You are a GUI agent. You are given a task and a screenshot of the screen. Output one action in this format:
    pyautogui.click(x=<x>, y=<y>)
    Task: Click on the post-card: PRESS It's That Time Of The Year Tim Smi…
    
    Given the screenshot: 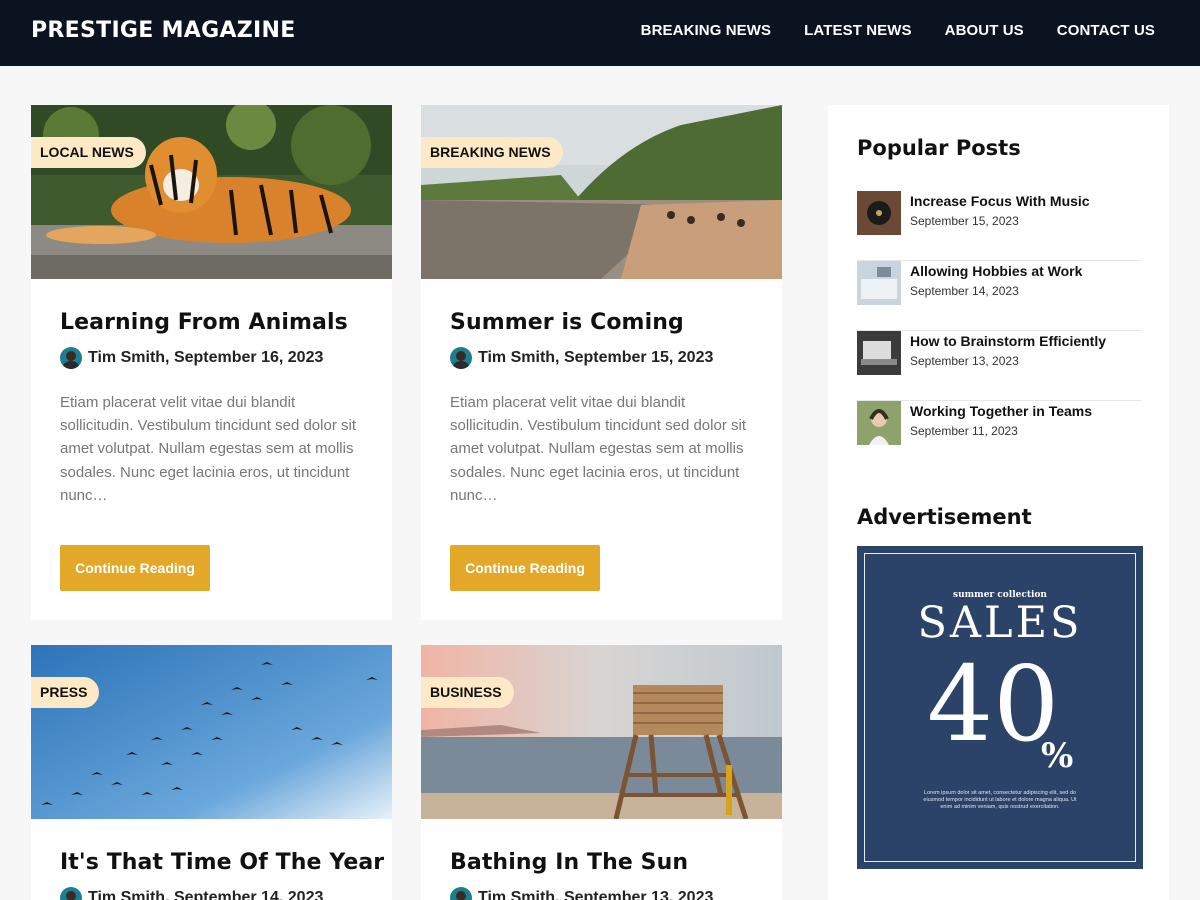 What is the action you would take?
    pyautogui.click(x=211, y=772)
    